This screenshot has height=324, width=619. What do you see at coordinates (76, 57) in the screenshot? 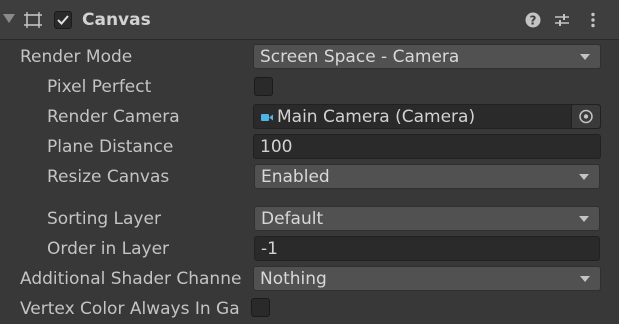
I see `render-mode-label: Render Mode` at bounding box center [76, 57].